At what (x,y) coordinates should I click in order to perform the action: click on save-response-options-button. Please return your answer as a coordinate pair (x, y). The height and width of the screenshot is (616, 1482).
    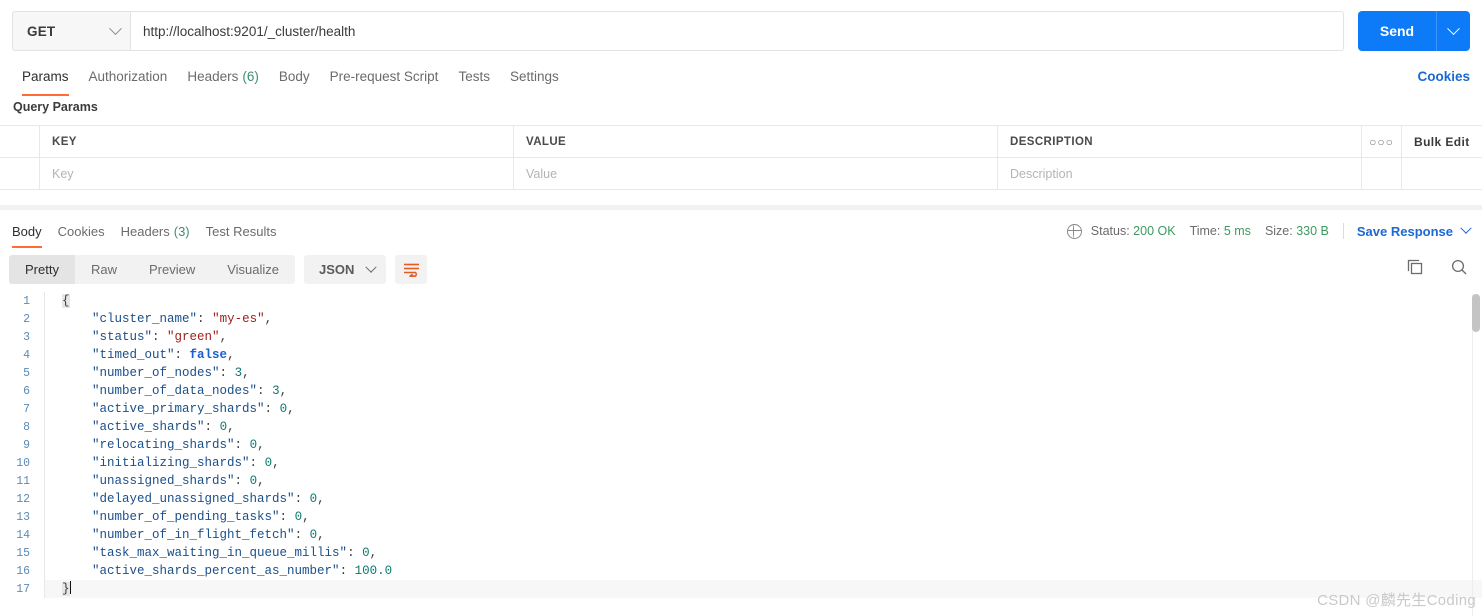
    Looking at the image, I should click on (1466, 230).